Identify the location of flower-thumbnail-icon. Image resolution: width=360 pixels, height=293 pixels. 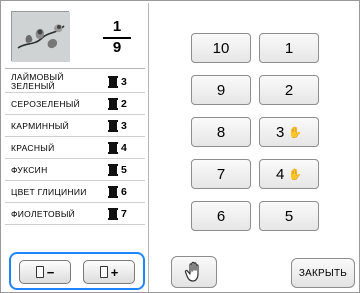
(41, 37).